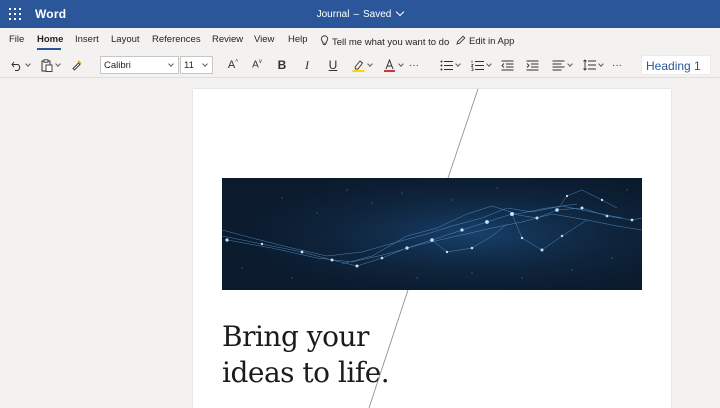 The image size is (720, 408). What do you see at coordinates (333, 14) in the screenshot?
I see `document-name: Journal` at bounding box center [333, 14].